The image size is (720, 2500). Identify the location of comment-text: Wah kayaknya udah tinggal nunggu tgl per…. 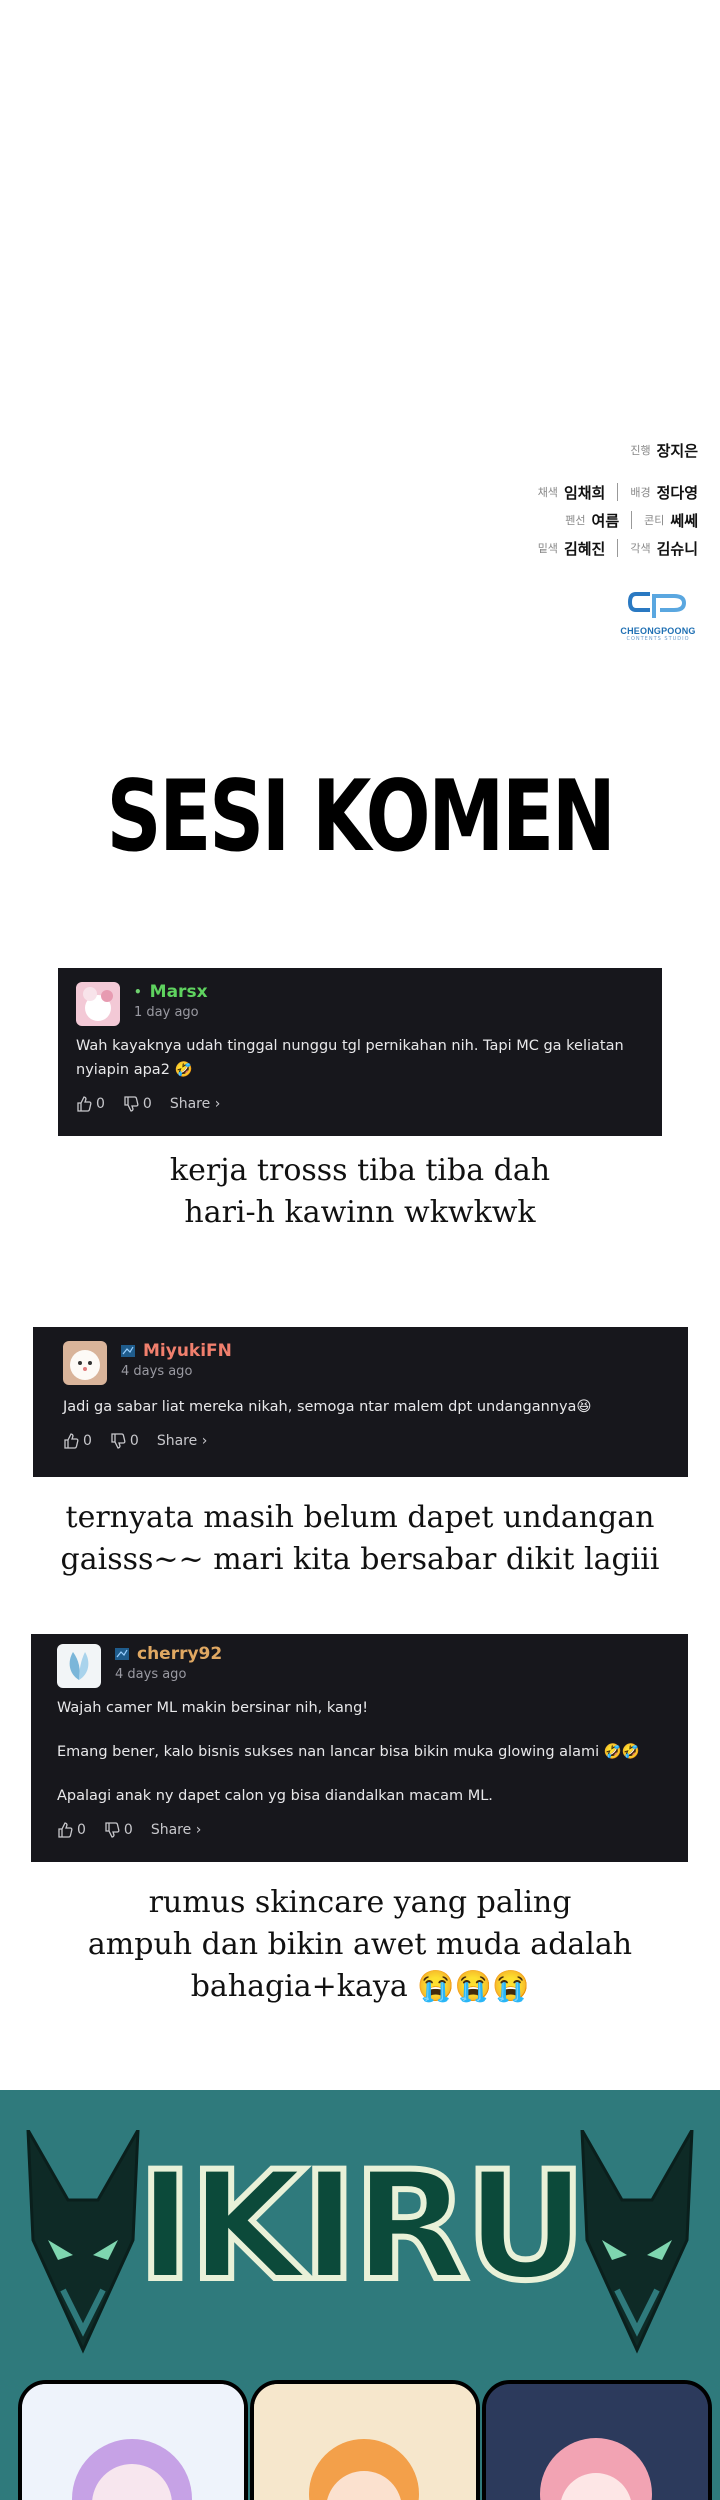
(350, 1058).